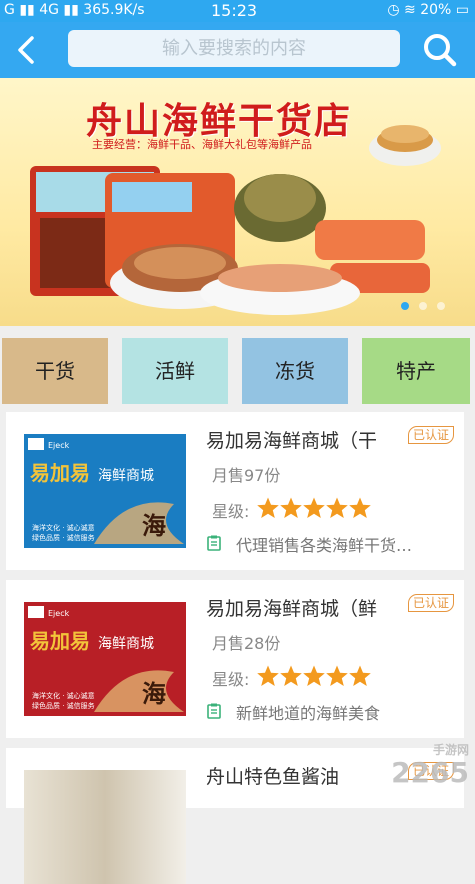 The width and height of the screenshot is (475, 884). I want to click on top-bar: 输入要搜索的内容, so click(237, 50).